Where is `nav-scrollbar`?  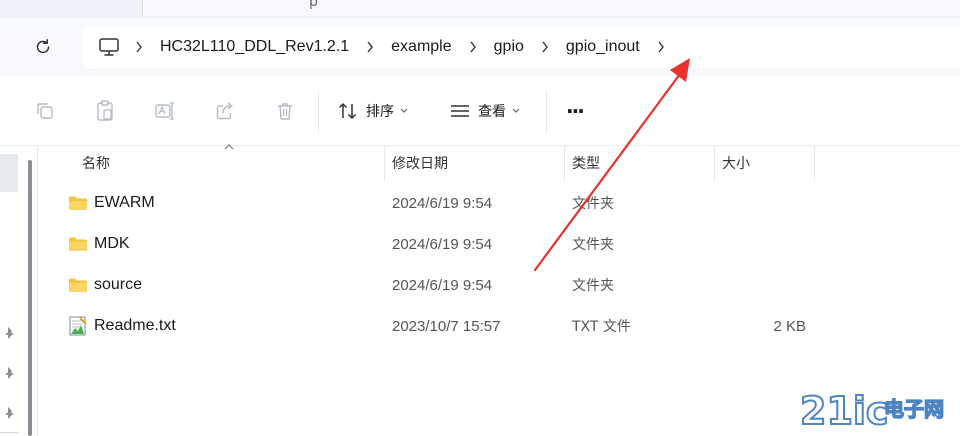 nav-scrollbar is located at coordinates (30, 298).